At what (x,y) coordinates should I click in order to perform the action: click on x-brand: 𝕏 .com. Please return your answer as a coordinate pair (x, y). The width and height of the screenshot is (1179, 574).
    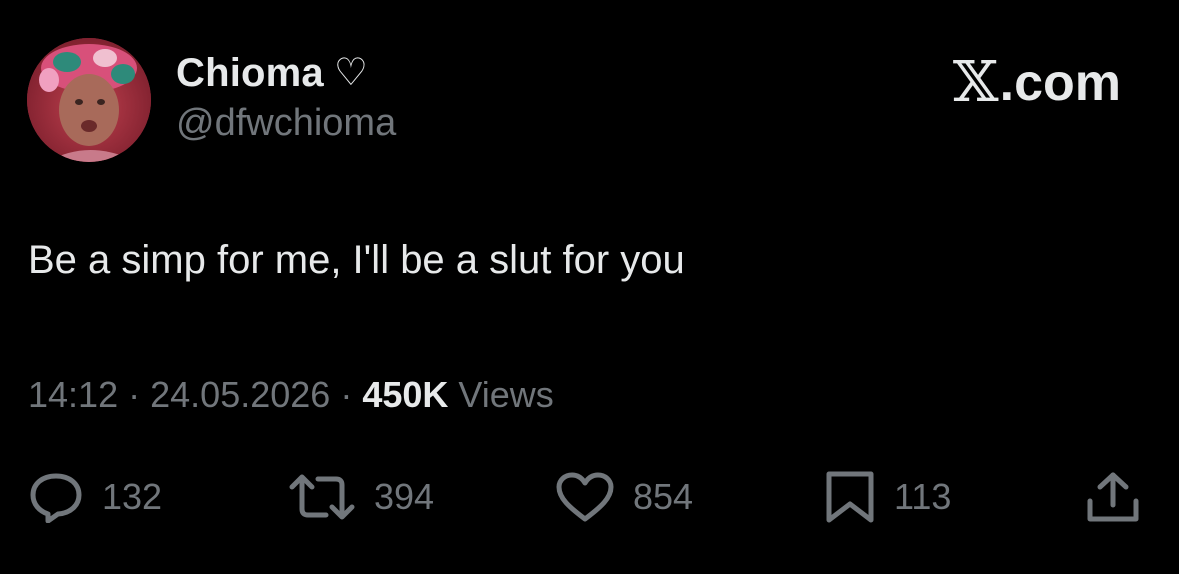
    Looking at the image, I should click on (1037, 82).